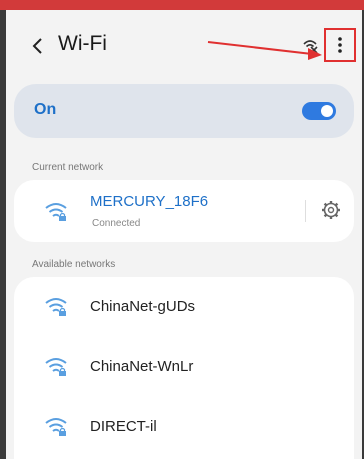 This screenshot has height=459, width=364. What do you see at coordinates (310, 46) in the screenshot?
I see `wifi-off-icon` at bounding box center [310, 46].